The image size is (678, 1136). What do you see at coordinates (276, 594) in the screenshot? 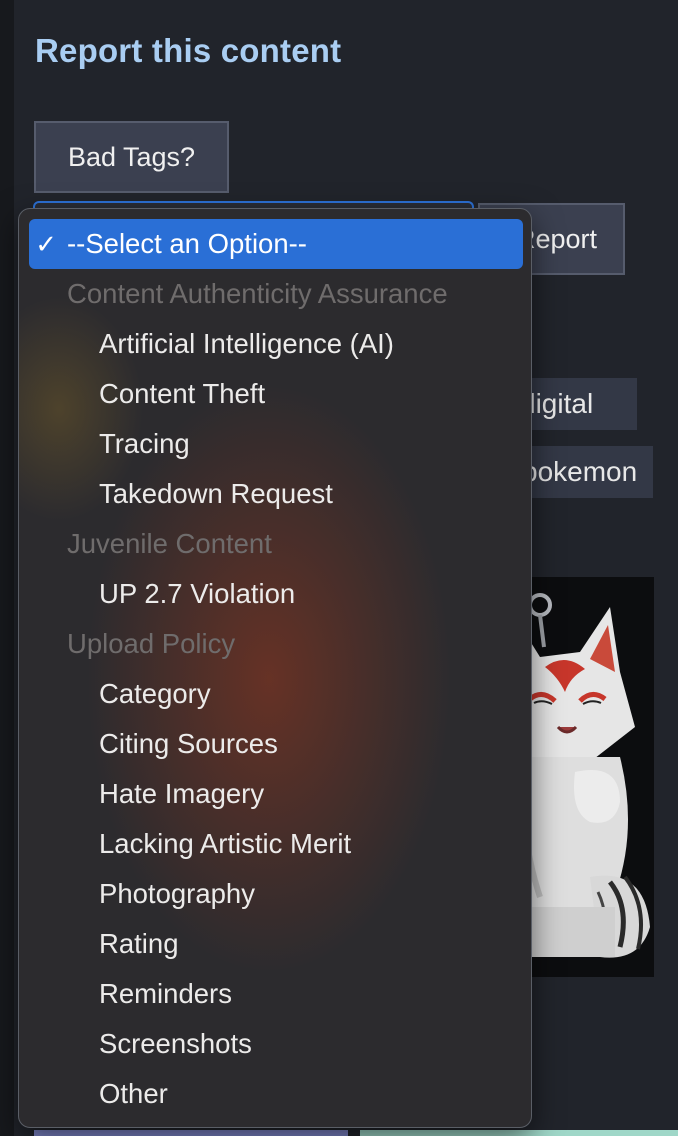
I see `option-up-2-7-violation: UP 2.7 Violation` at bounding box center [276, 594].